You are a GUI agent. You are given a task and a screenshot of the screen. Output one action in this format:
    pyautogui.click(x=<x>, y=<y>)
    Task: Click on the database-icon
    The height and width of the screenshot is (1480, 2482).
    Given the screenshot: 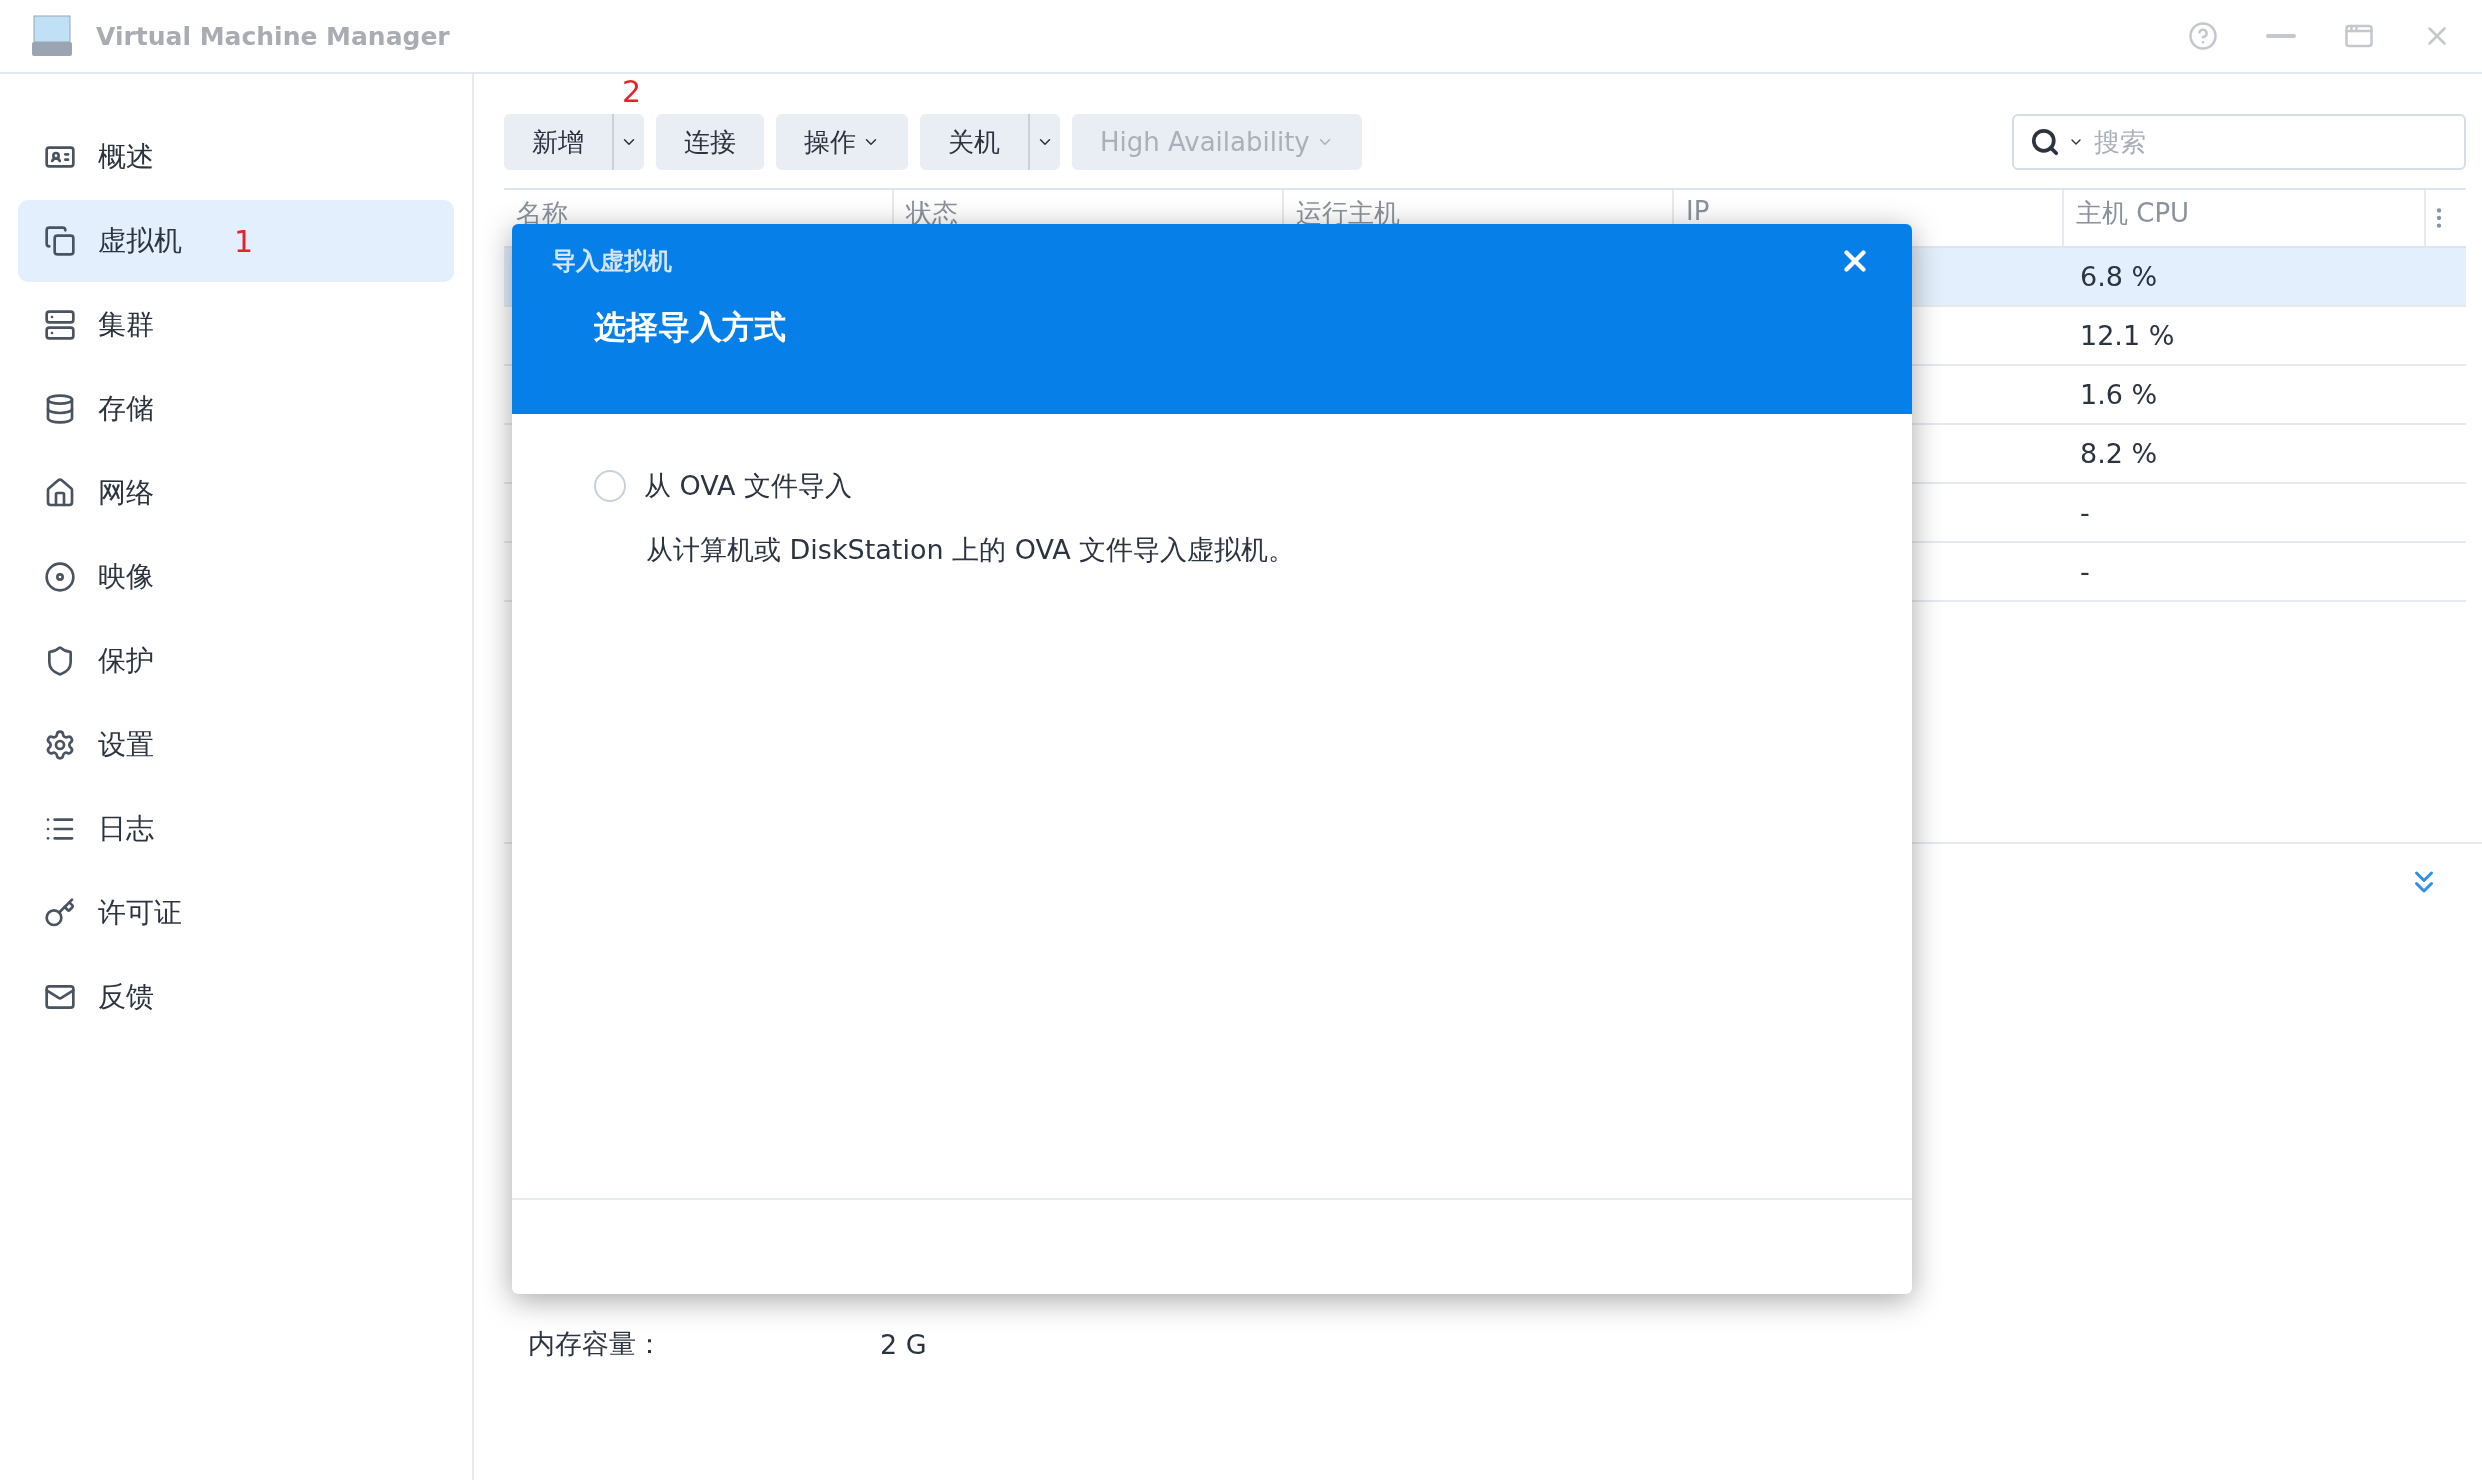 What is the action you would take?
    pyautogui.click(x=60, y=409)
    